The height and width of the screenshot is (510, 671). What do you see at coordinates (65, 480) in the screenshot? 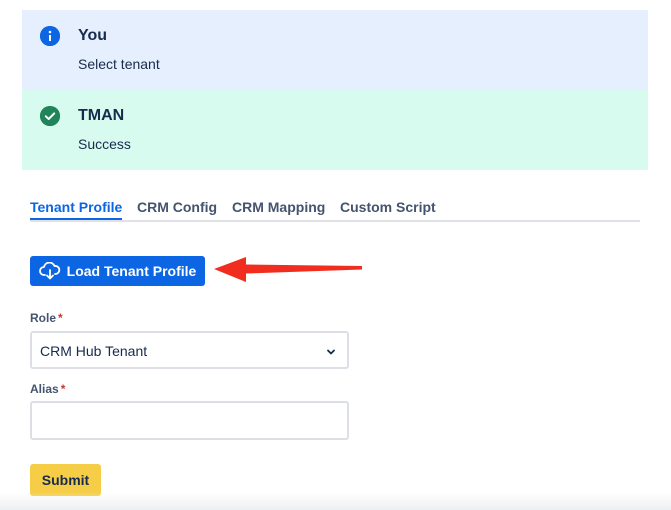
I see `submit-button: Submit` at bounding box center [65, 480].